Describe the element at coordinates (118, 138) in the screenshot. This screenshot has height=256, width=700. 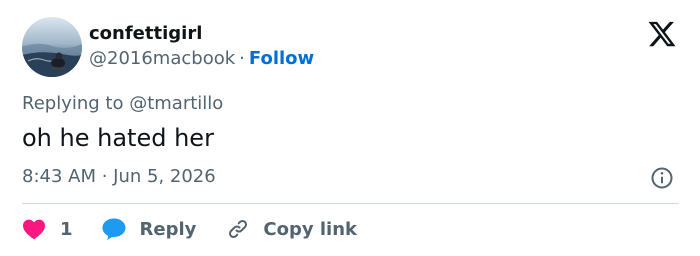
I see `tweet-text: oh he hated her` at that location.